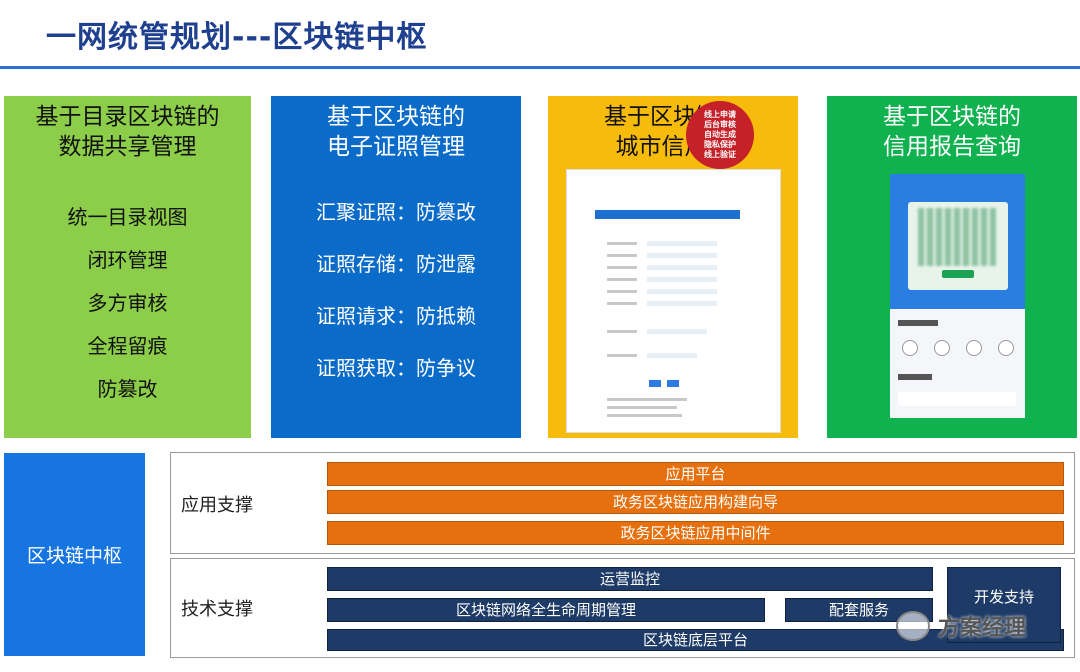 This screenshot has width=1080, height=672. What do you see at coordinates (396, 368) in the screenshot?
I see `list-item: 证照获取：防争议` at bounding box center [396, 368].